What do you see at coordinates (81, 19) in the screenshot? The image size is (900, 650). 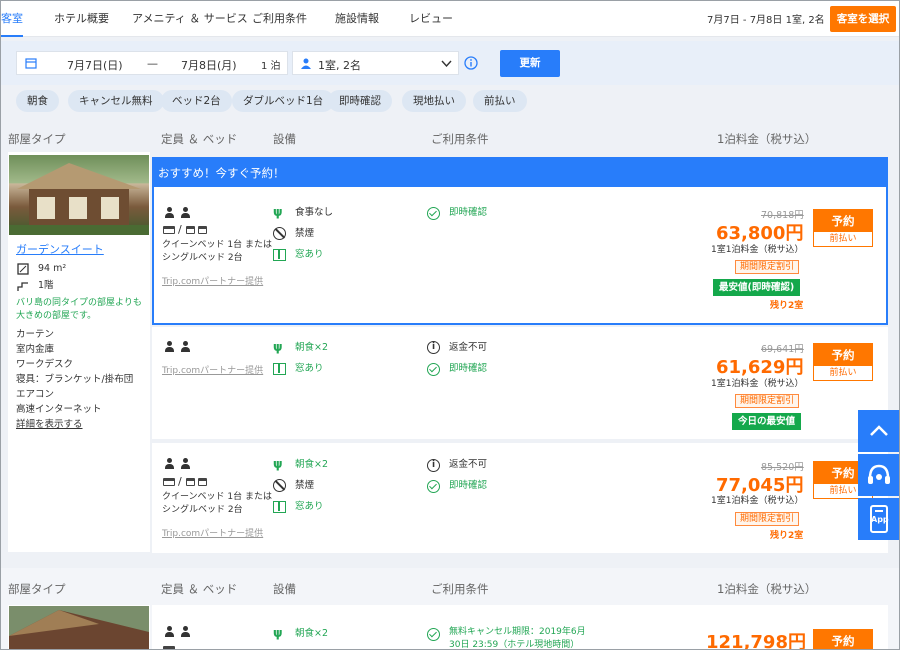 I see `tab-hotel-overview: ホテル概要` at bounding box center [81, 19].